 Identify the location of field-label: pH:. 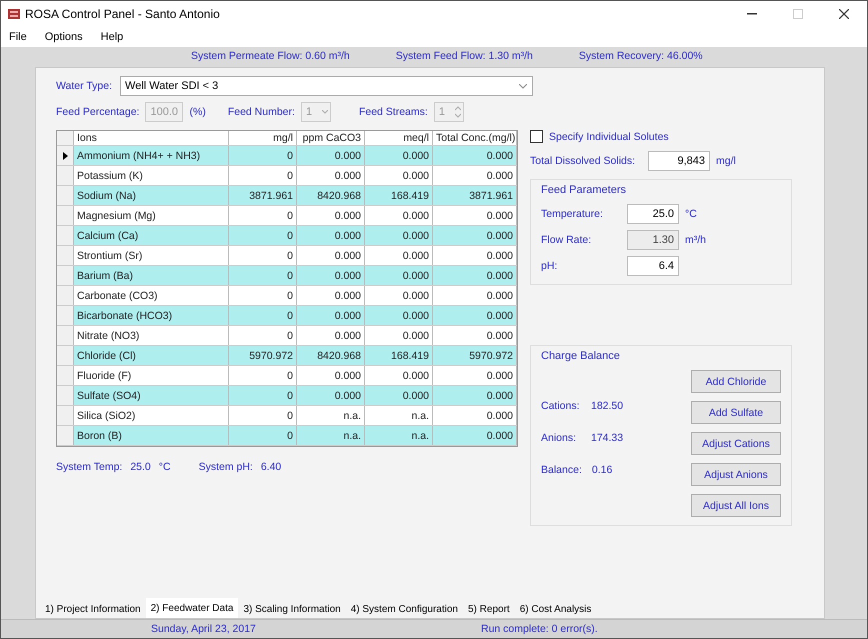
(549, 266).